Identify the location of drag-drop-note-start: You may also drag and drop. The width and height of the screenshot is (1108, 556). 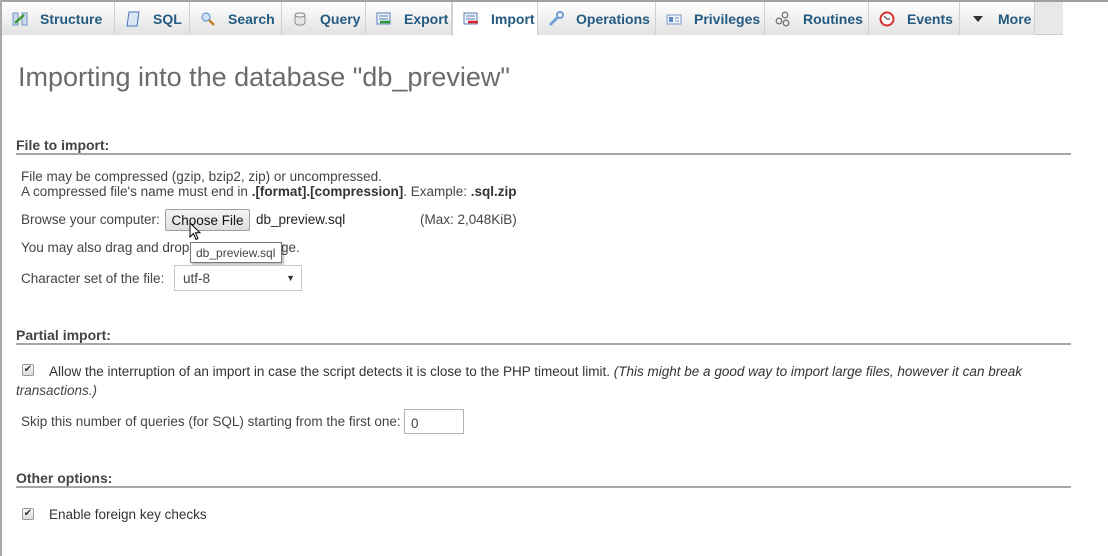
(105, 247).